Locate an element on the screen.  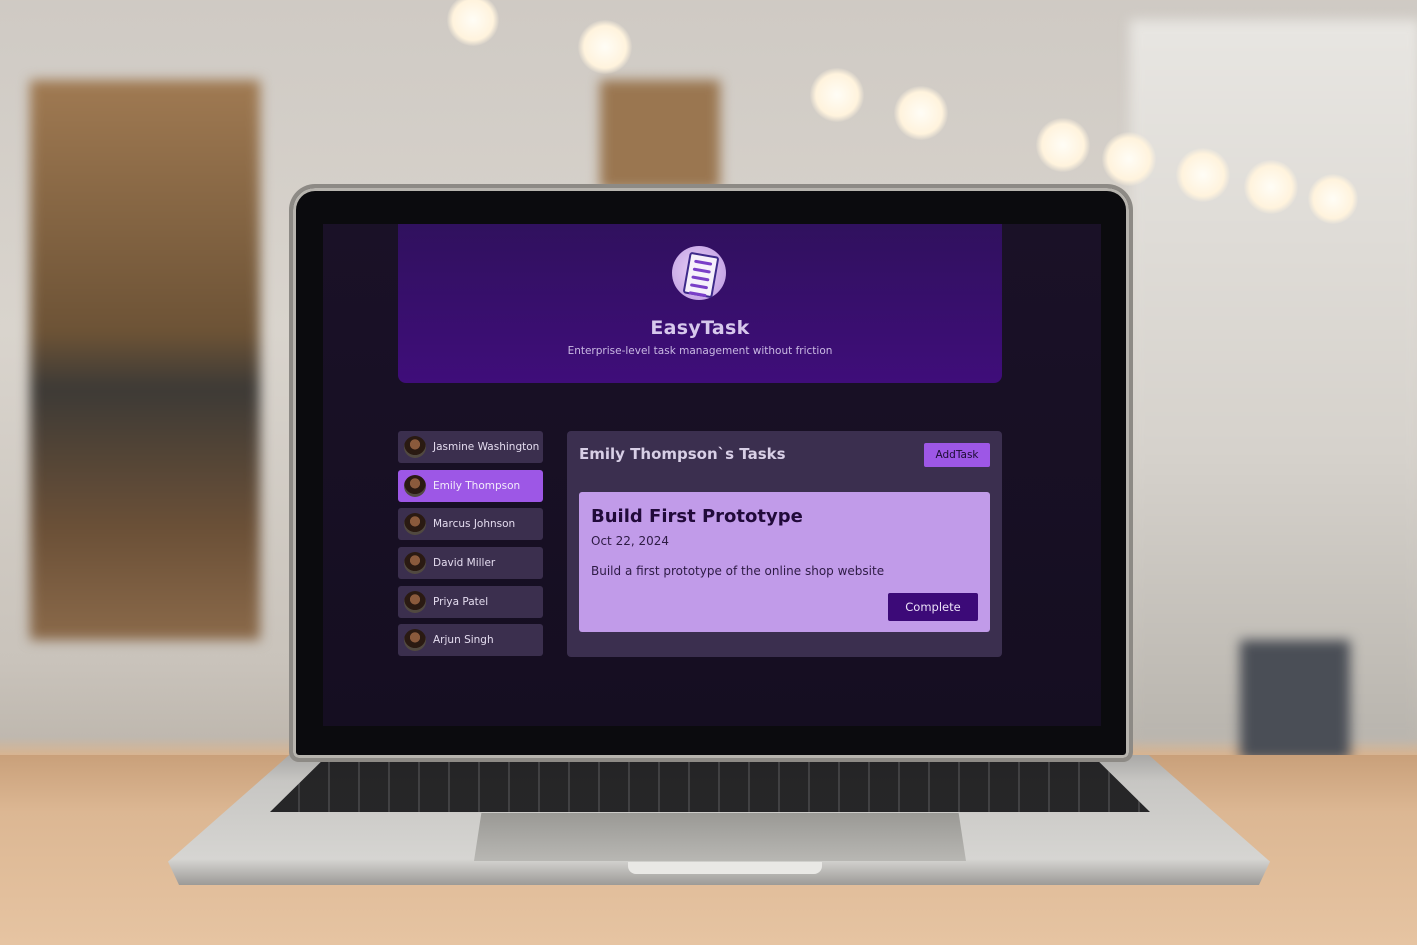
app-title: EasyTask is located at coordinates (700, 328).